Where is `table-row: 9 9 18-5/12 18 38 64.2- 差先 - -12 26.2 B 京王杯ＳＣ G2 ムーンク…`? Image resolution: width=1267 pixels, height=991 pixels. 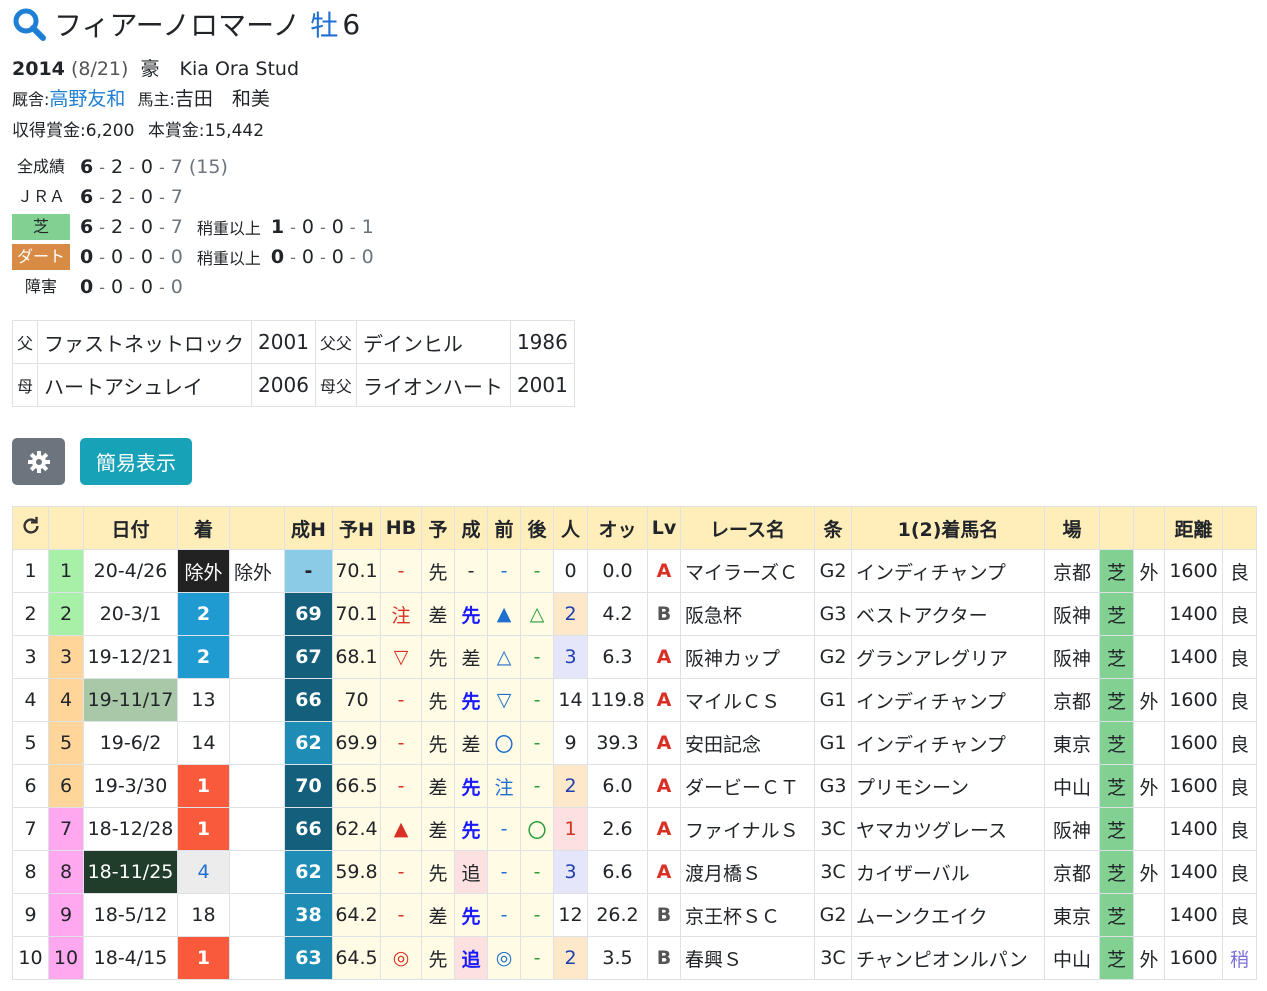
table-row: 9 9 18-5/12 18 38 64.2- 差先 - -12 26.2 B 京王杯ＳＣ G2 ムーンク… is located at coordinates (637, 915).